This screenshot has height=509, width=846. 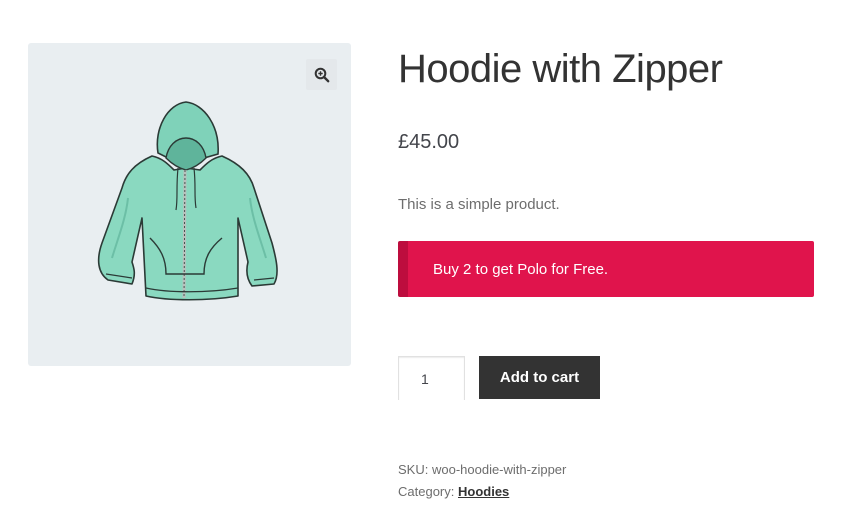 I want to click on sku-value: woo-hoodie-with-zipper, so click(x=499, y=469).